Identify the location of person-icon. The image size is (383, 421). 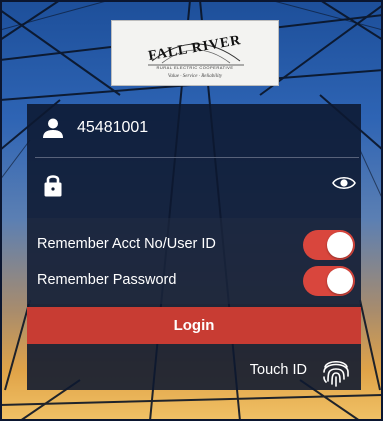
(53, 128).